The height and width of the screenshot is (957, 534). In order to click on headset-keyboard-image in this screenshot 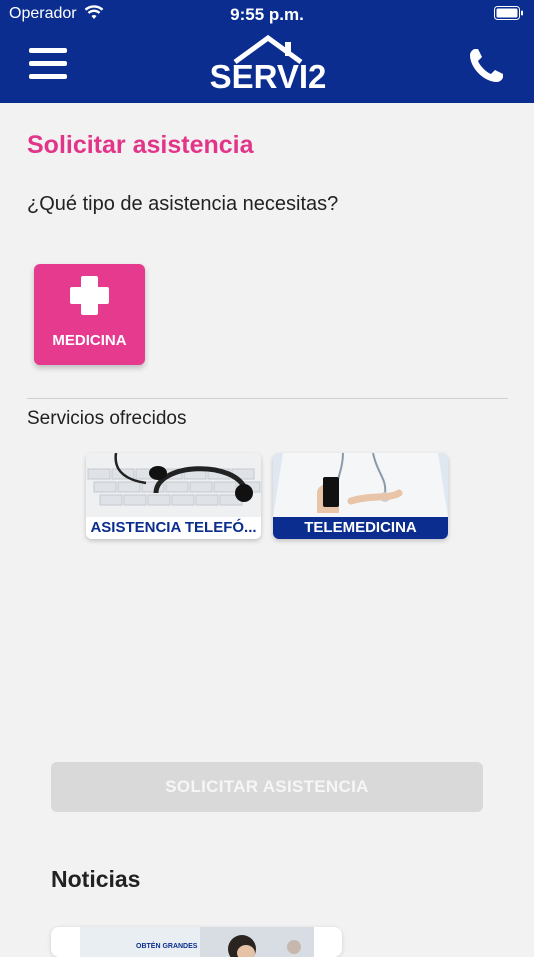, I will do `click(173, 485)`.